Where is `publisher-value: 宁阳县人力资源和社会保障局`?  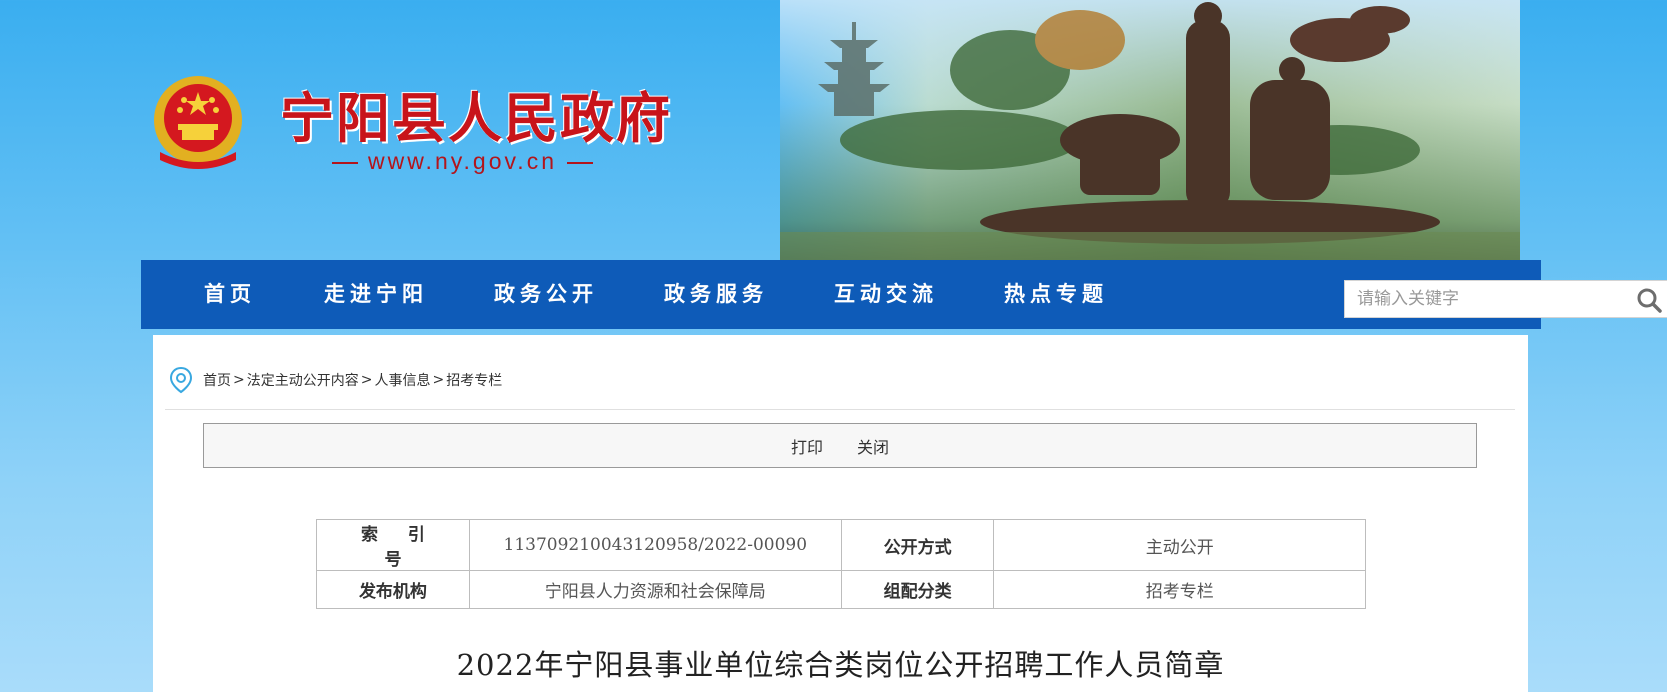 publisher-value: 宁阳县人力资源和社会保障局 is located at coordinates (655, 589).